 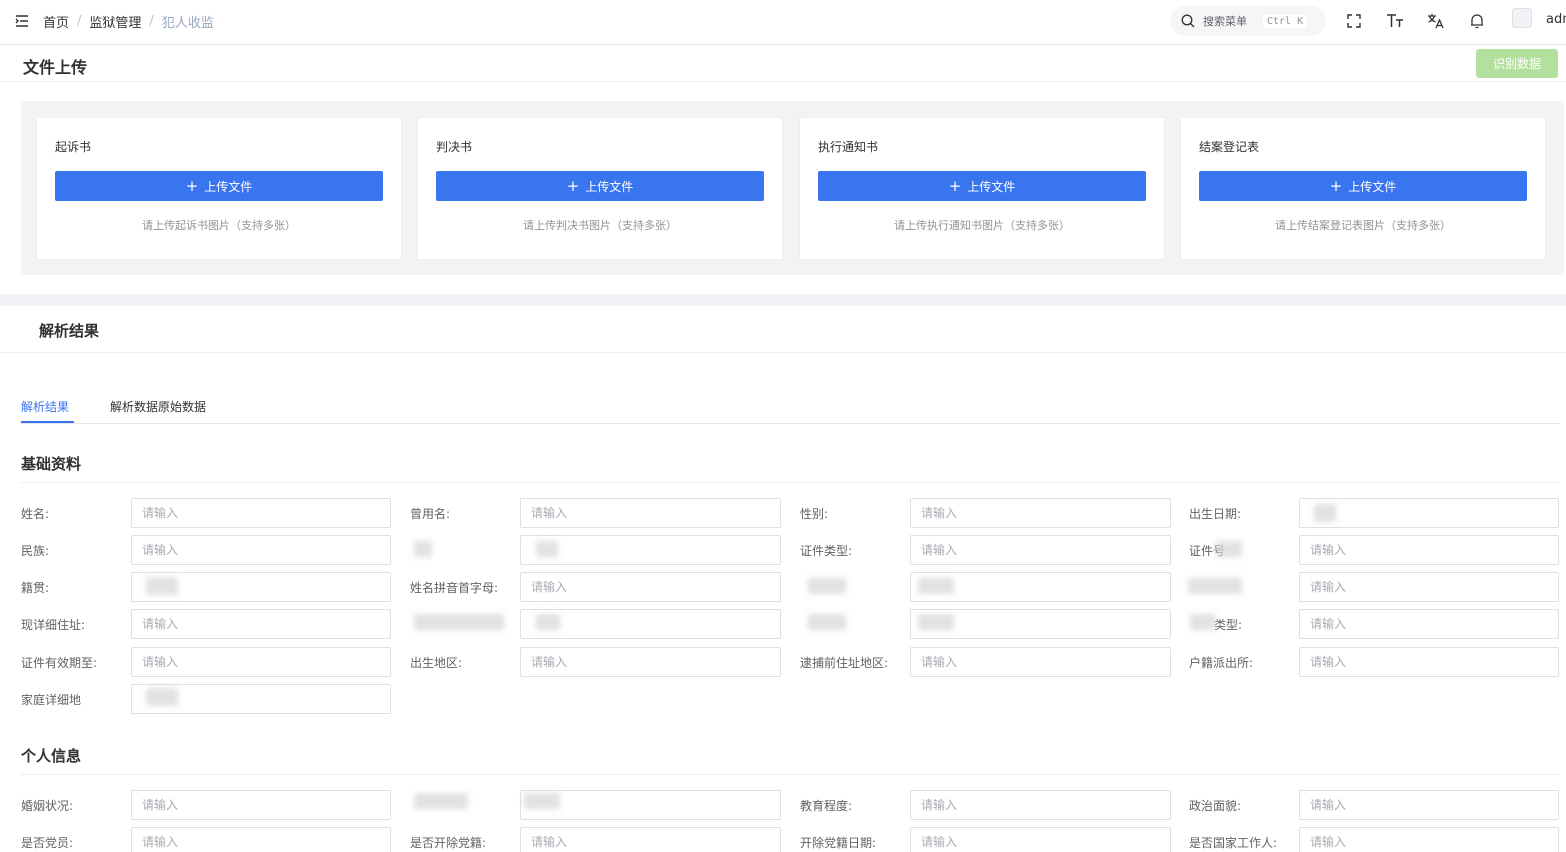 What do you see at coordinates (1248, 21) in the screenshot?
I see `menu-search: 搜索菜单 Ctrl K` at bounding box center [1248, 21].